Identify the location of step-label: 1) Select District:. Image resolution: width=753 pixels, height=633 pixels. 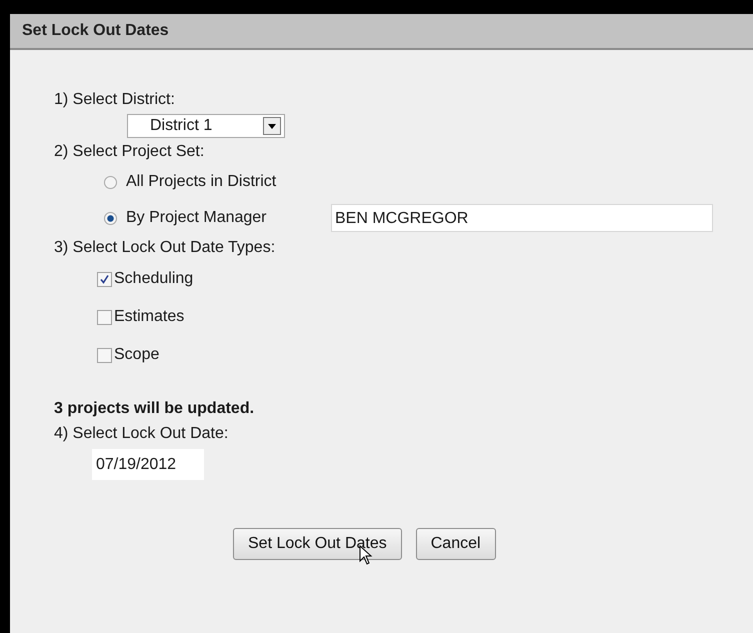
(115, 100).